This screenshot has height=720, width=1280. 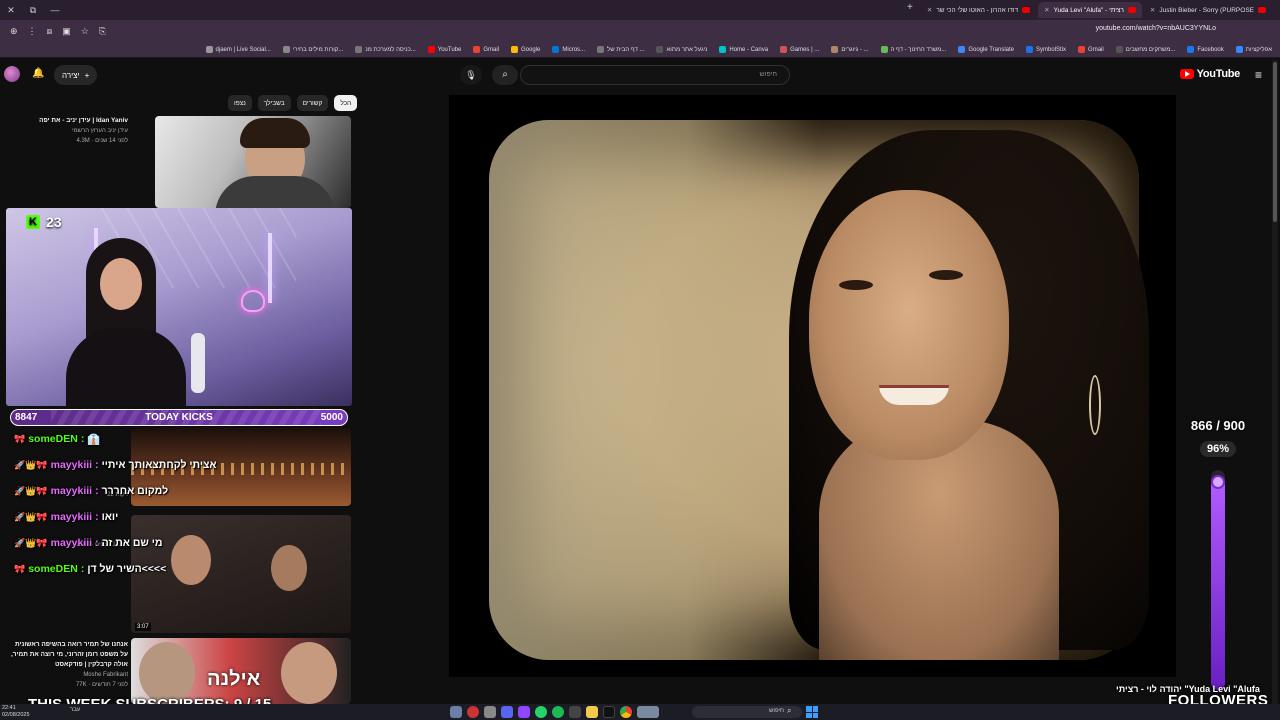 I want to click on bookmark-item: YouTube, so click(x=444, y=49).